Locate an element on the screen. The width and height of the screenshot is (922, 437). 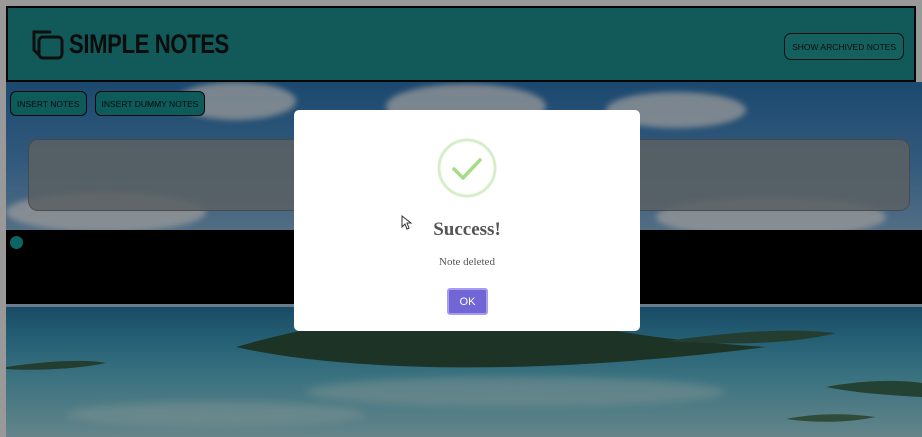
success-check-icon is located at coordinates (467, 168).